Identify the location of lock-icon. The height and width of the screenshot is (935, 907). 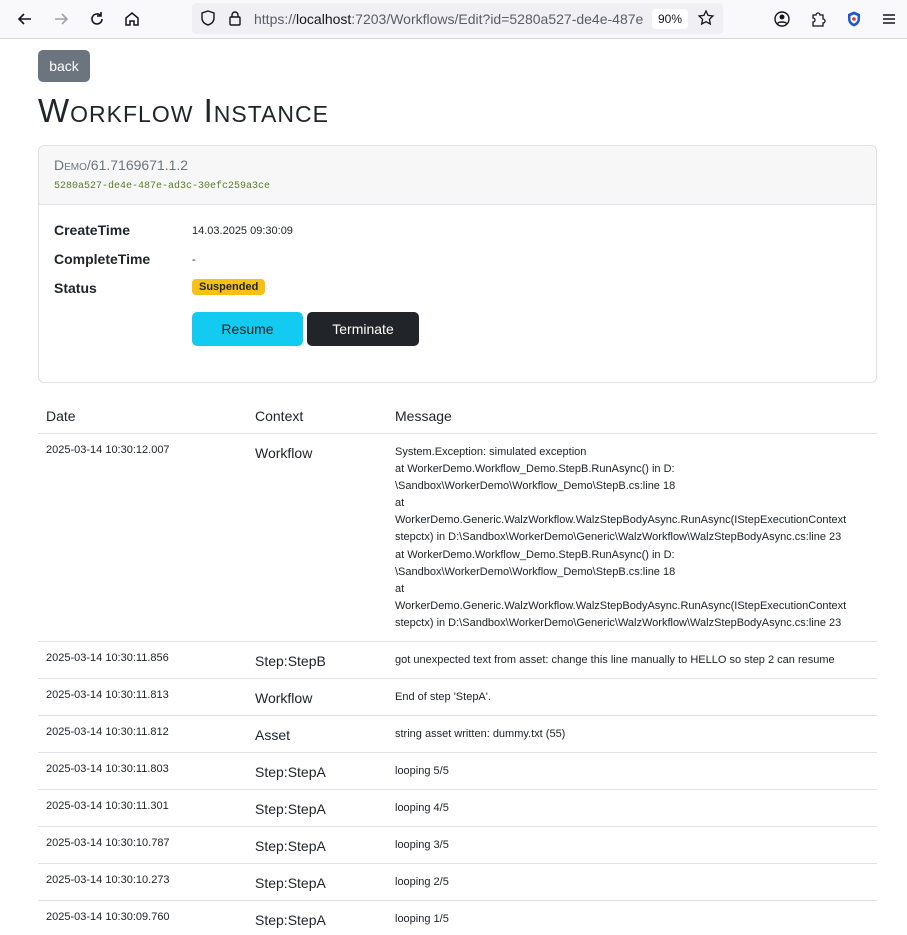
(235, 18).